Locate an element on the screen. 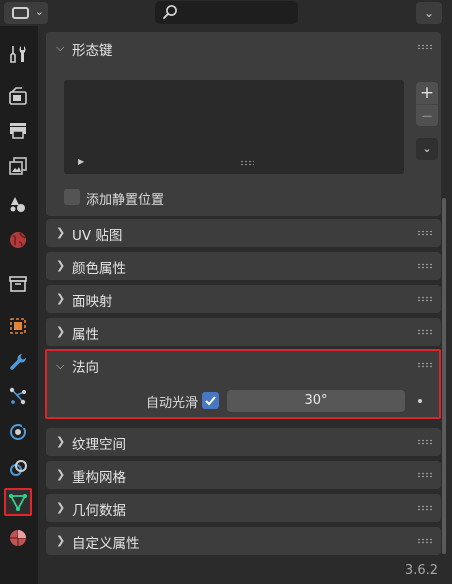 The width and height of the screenshot is (452, 584). tab-physics is located at coordinates (18, 432).